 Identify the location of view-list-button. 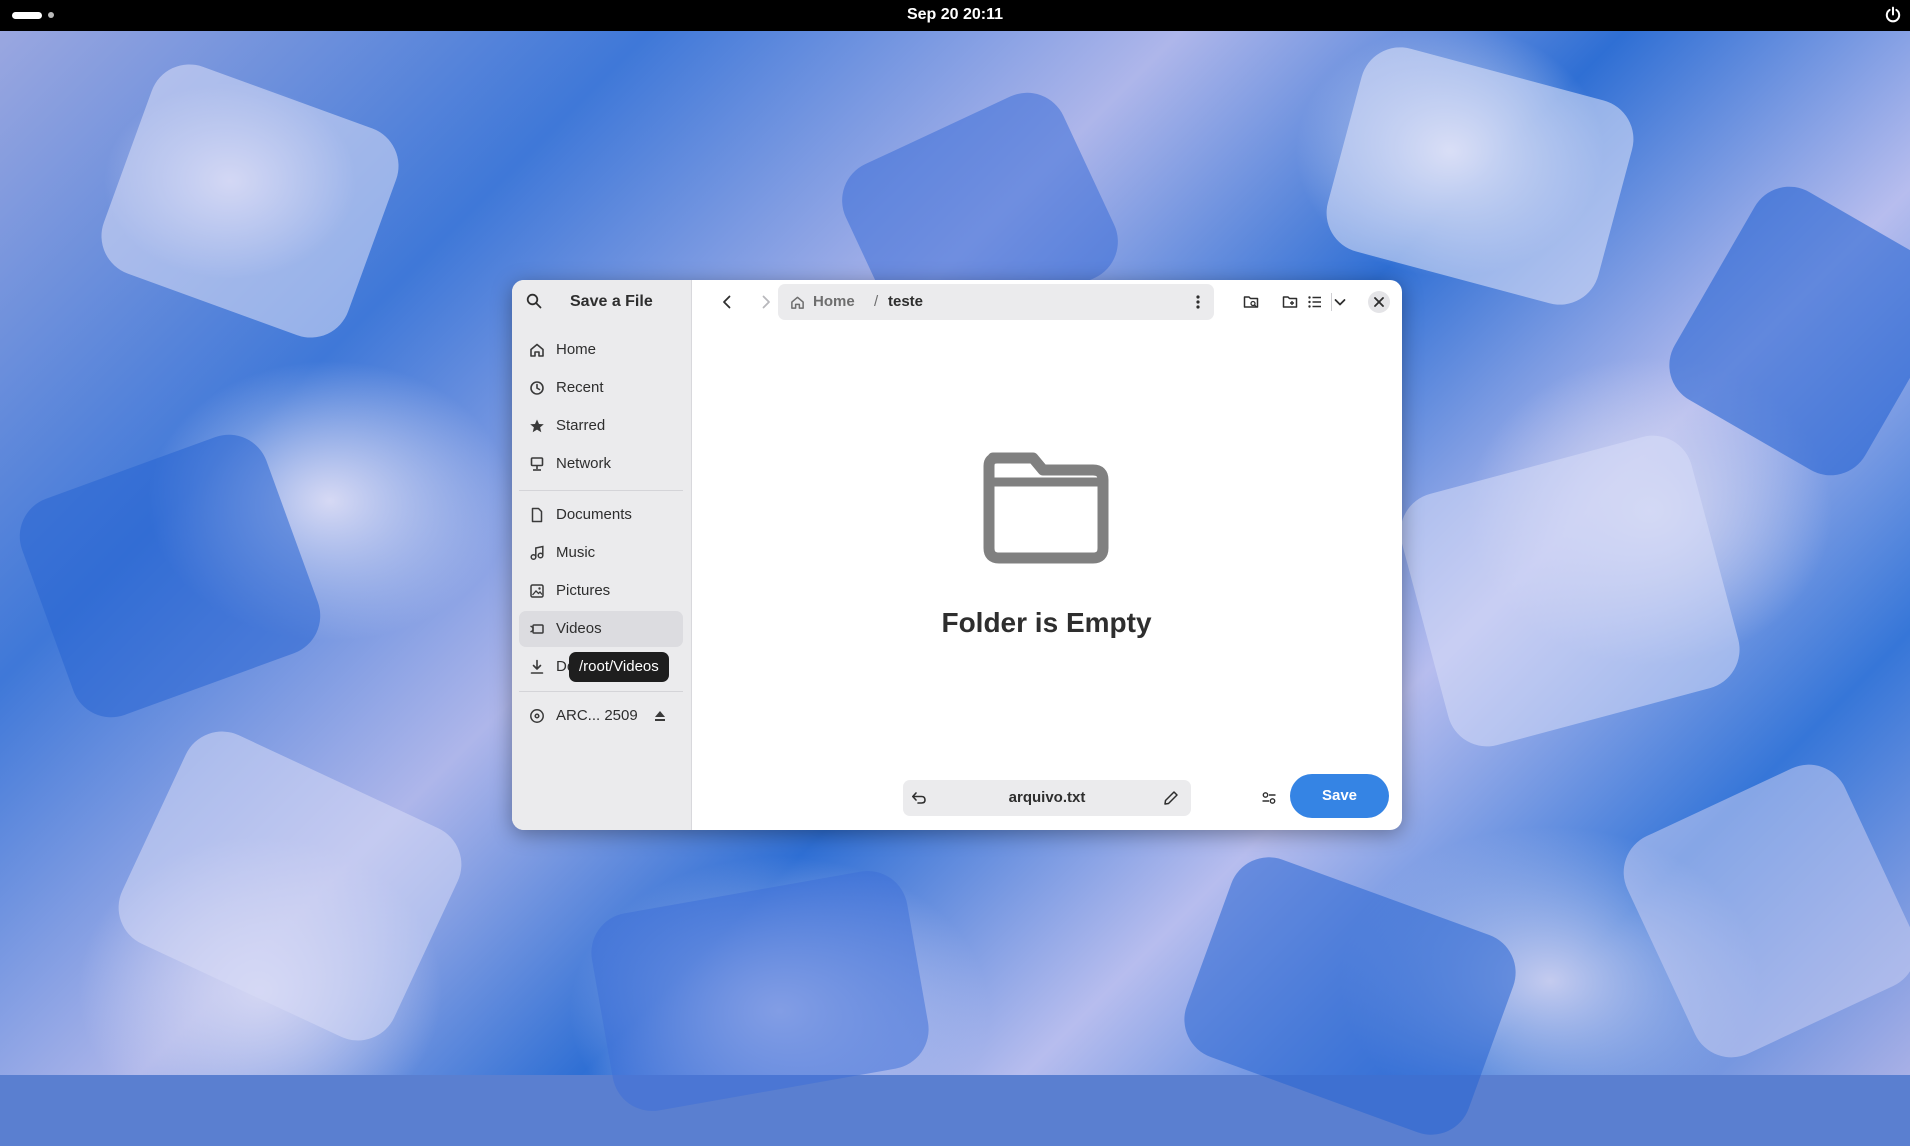
(1315, 302).